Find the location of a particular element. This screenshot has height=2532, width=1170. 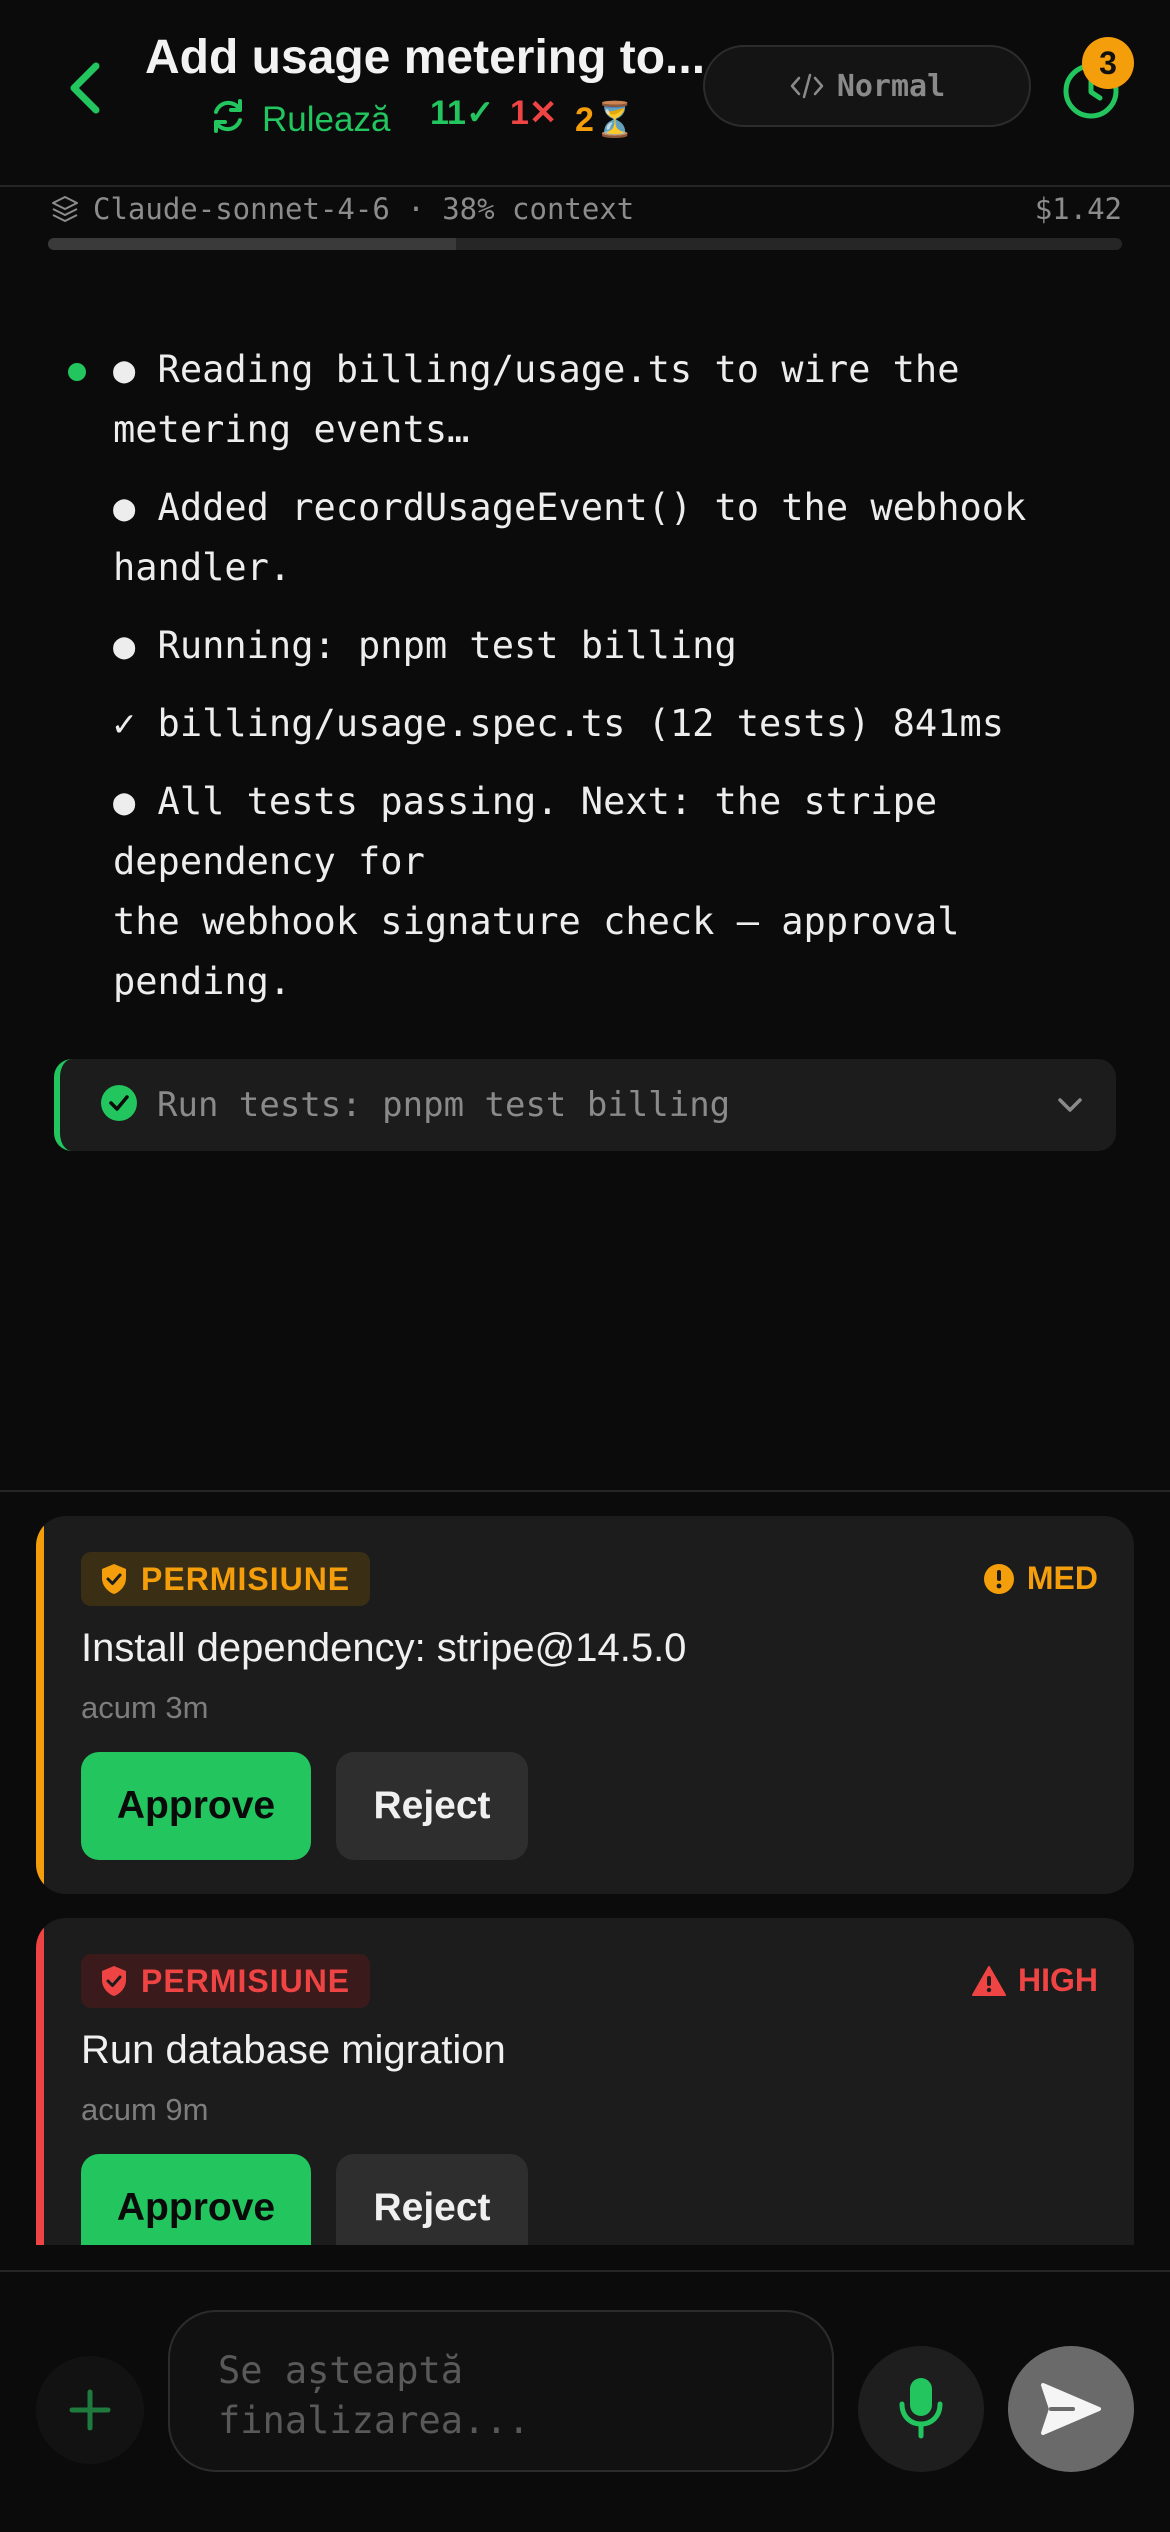

tool-call-card: Run tests: pnpm test billing is located at coordinates (585, 1105).